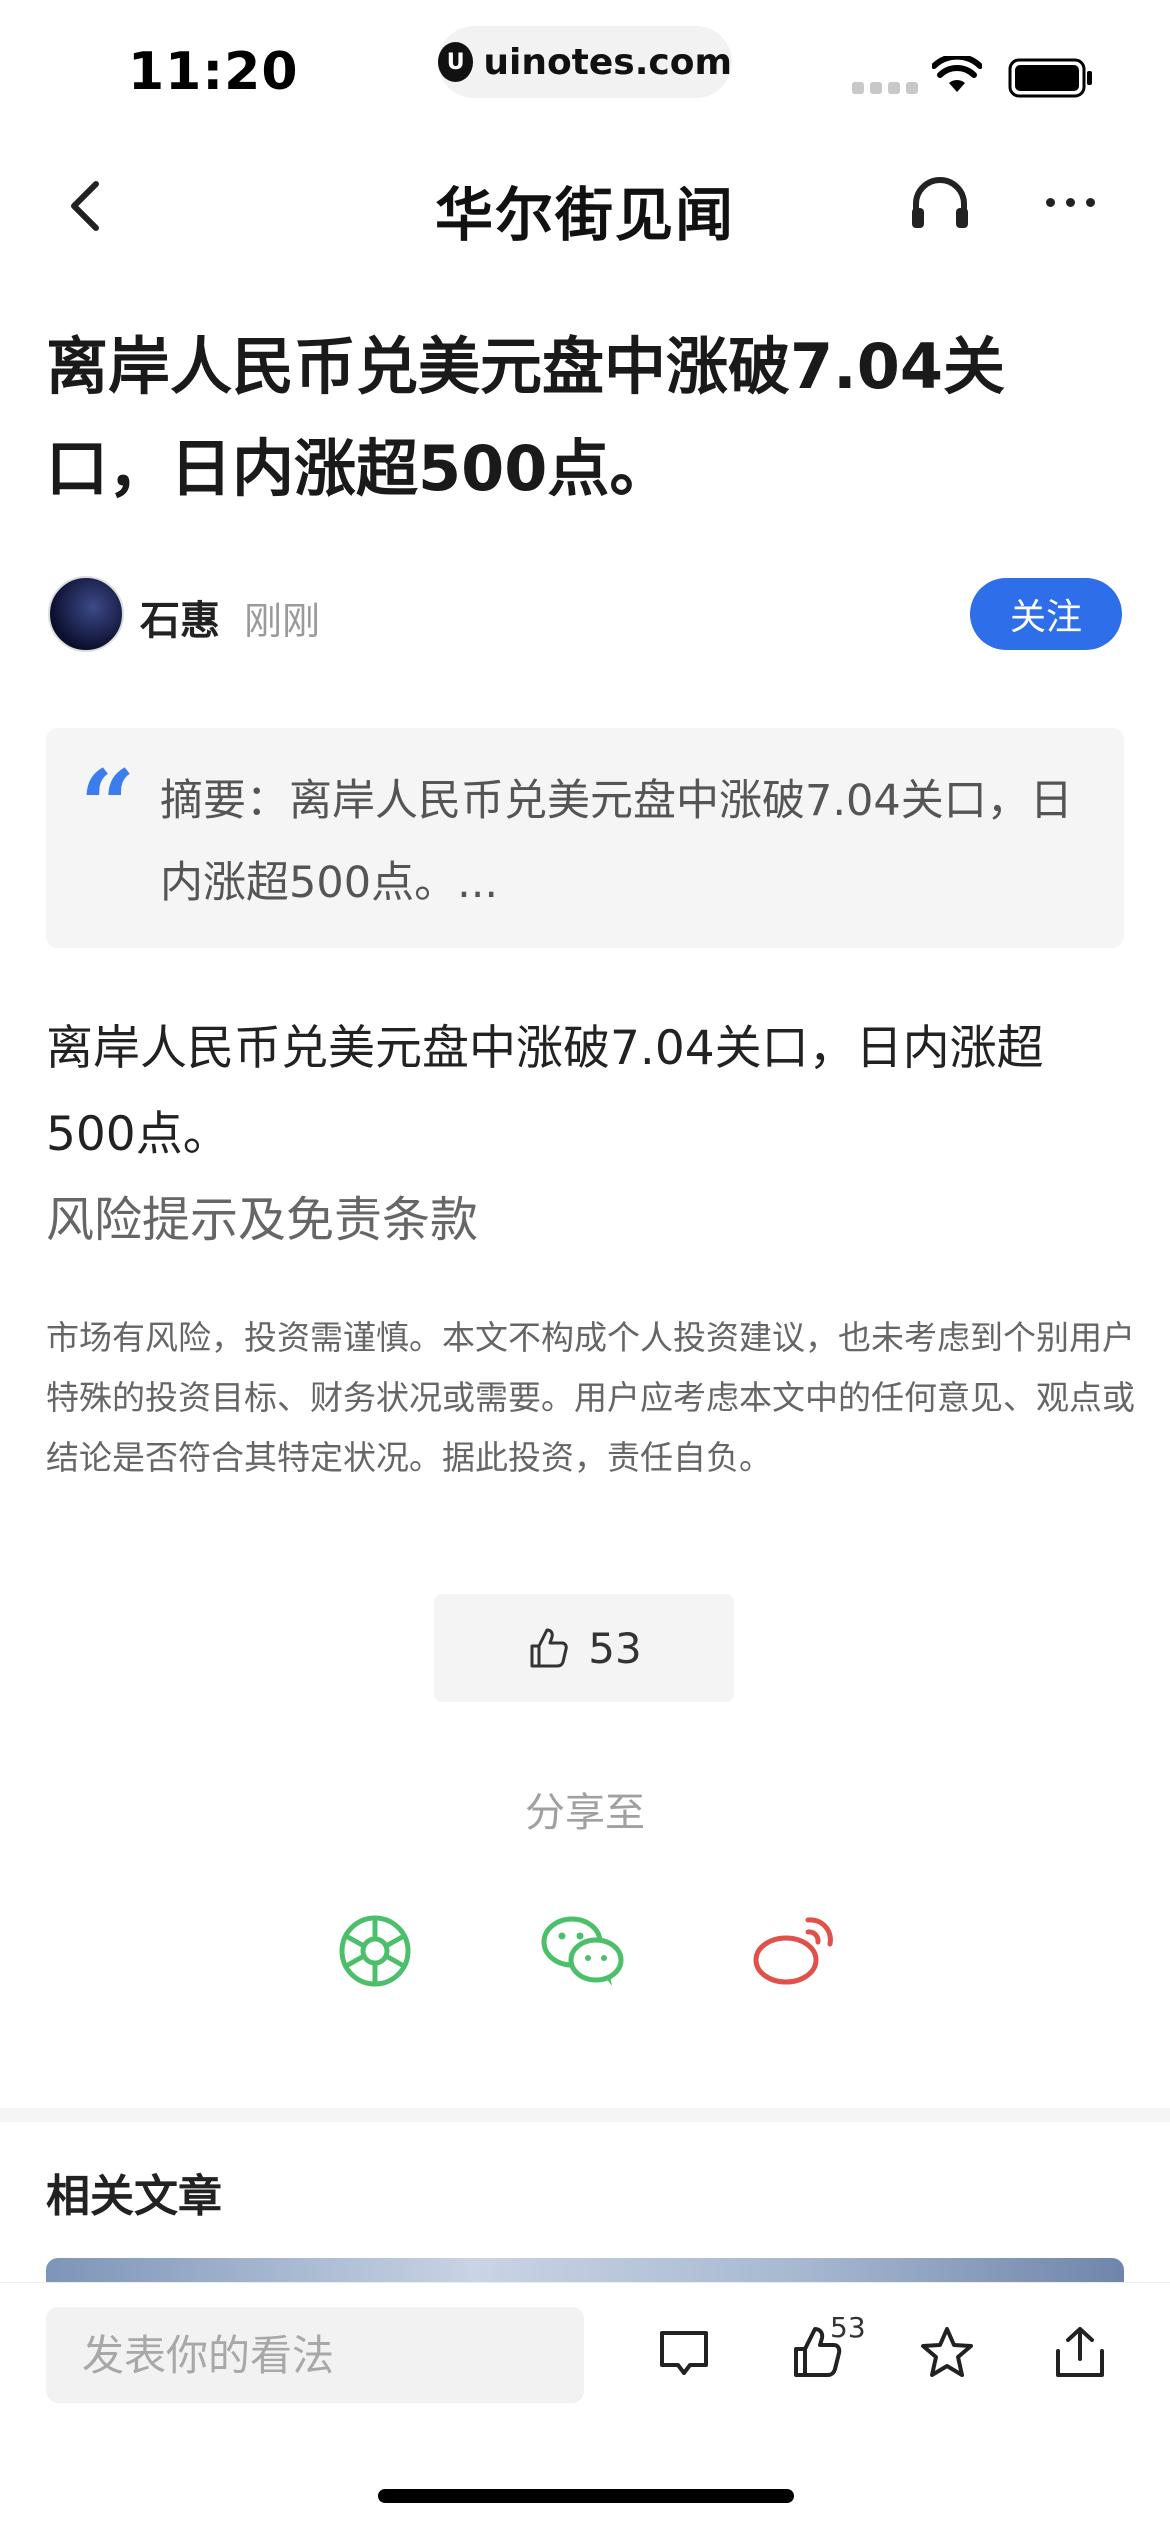 The width and height of the screenshot is (1170, 2533). What do you see at coordinates (1070, 202) in the screenshot?
I see `more-icon` at bounding box center [1070, 202].